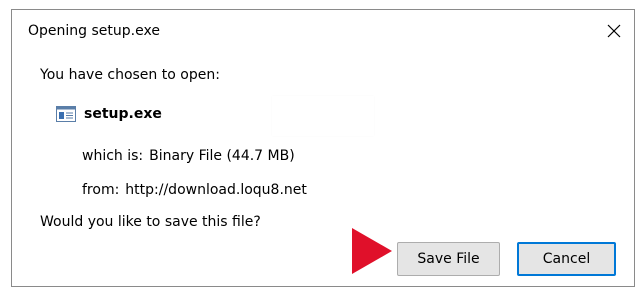 Image resolution: width=637 pixels, height=295 pixels. Describe the element at coordinates (101, 190) in the screenshot. I see `file-source-label: from:` at that location.